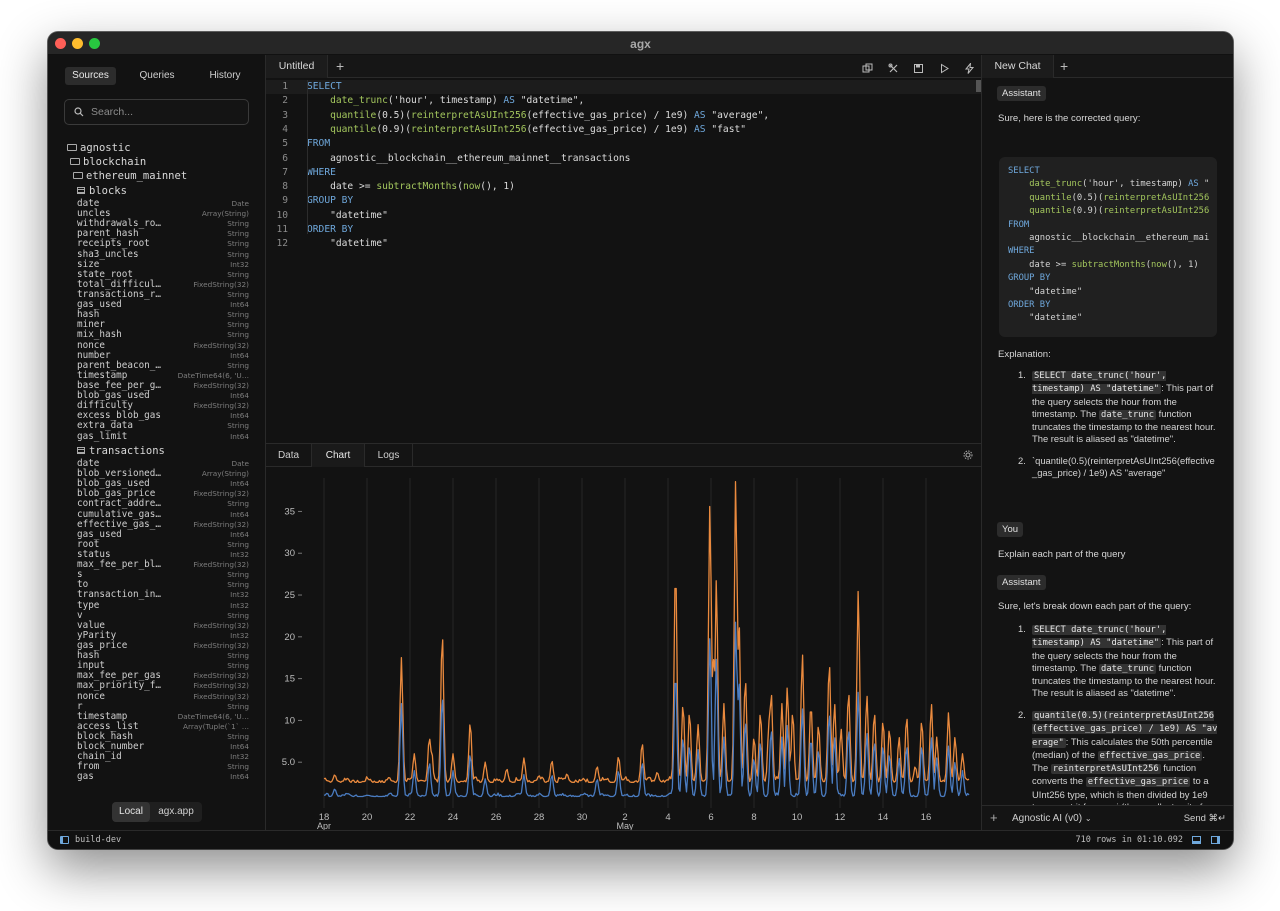 This screenshot has height=911, width=1280. I want to click on tab-logs: Logs, so click(389, 455).